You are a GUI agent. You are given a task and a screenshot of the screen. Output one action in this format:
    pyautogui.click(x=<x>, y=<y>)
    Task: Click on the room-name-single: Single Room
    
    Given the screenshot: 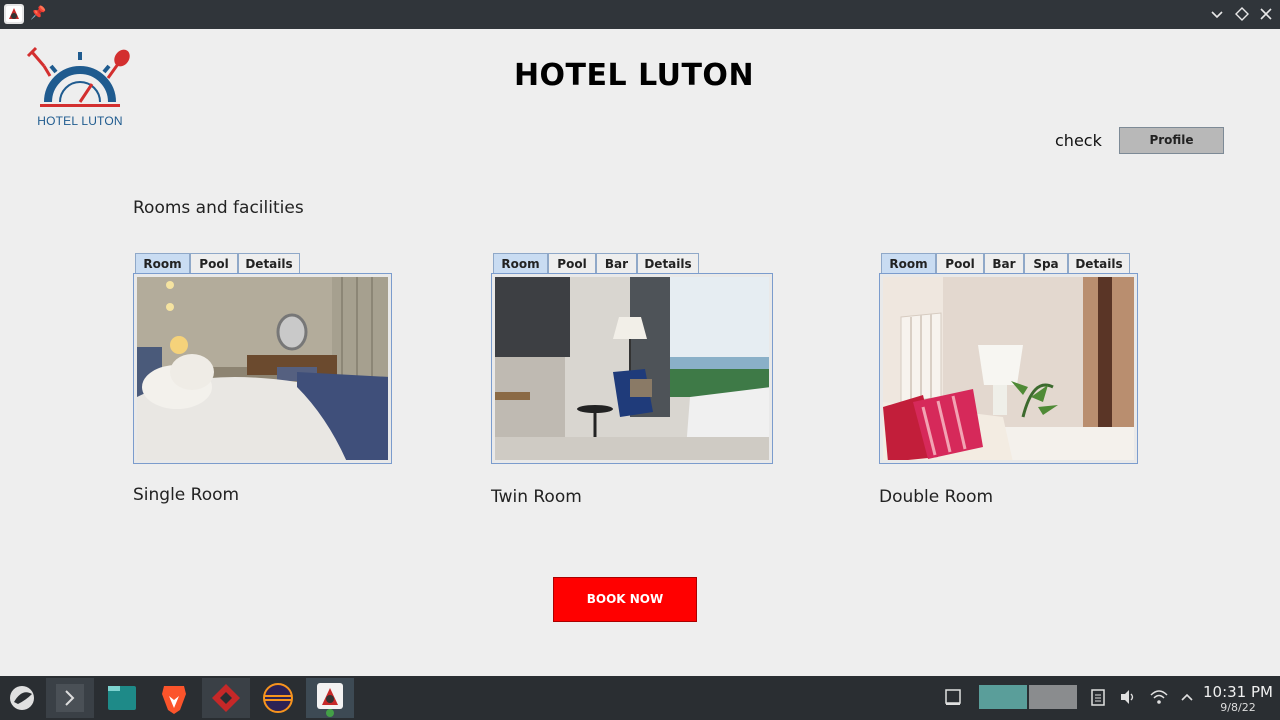 What is the action you would take?
    pyautogui.click(x=186, y=495)
    